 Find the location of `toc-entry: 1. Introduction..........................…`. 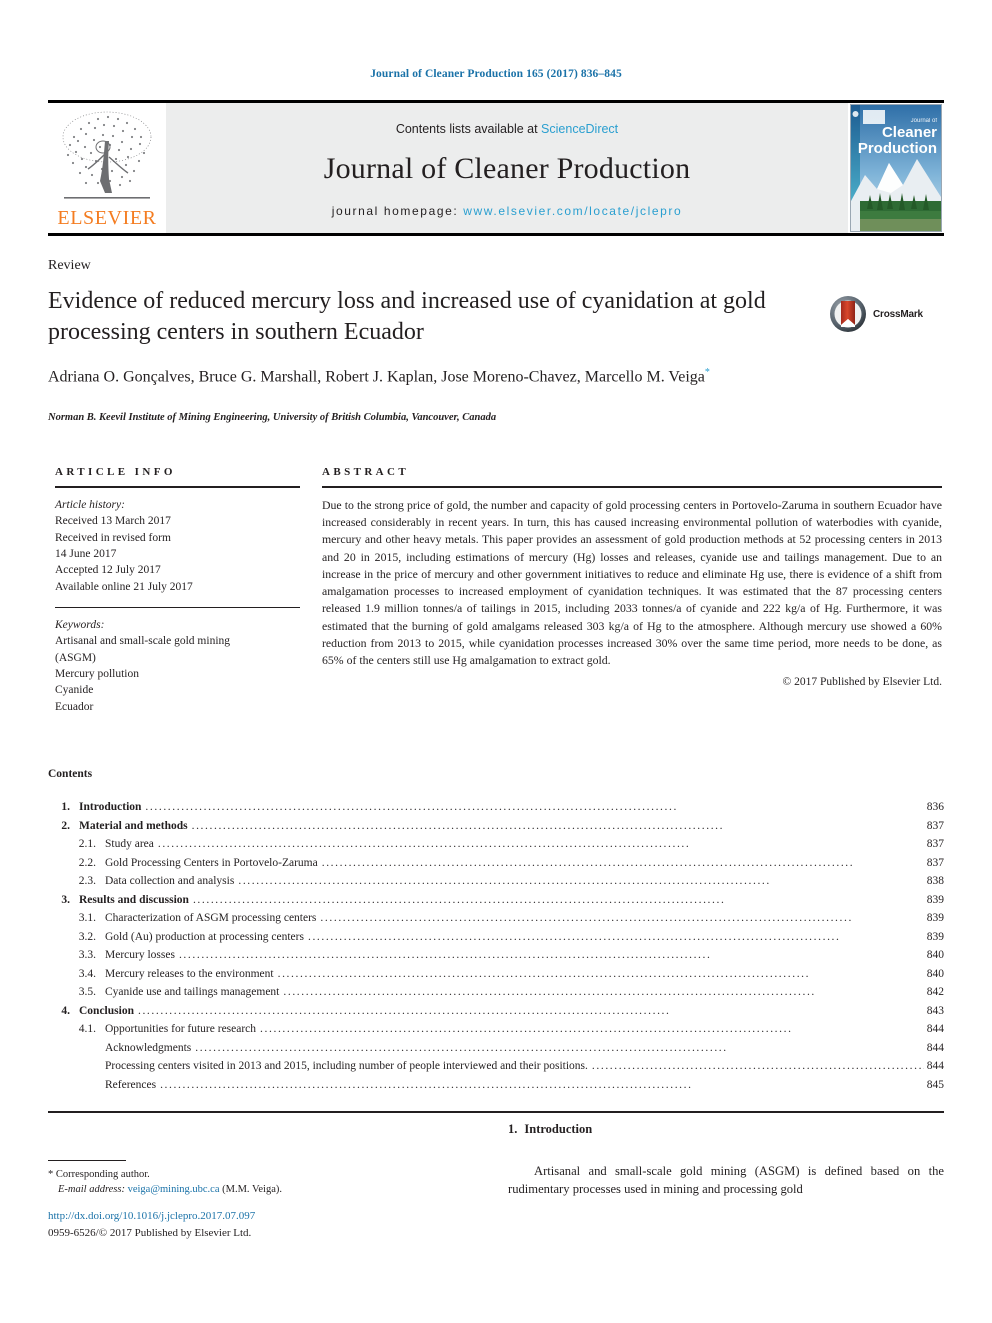

toc-entry: 1. Introduction..........................… is located at coordinates (496, 807).